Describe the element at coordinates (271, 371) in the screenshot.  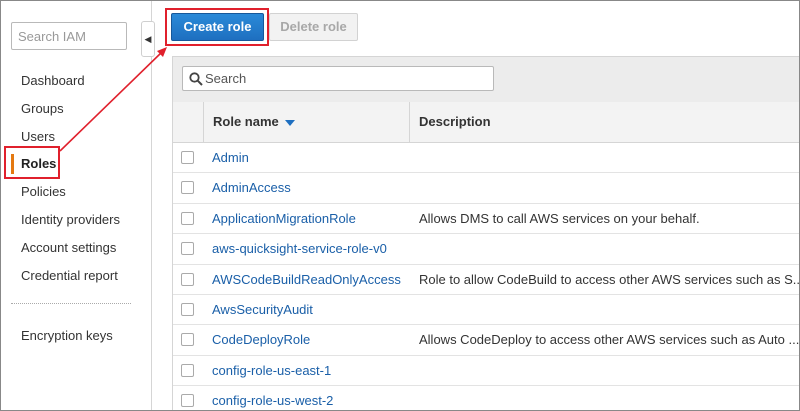
I see `role-name-link: config-role-us-east-1` at that location.